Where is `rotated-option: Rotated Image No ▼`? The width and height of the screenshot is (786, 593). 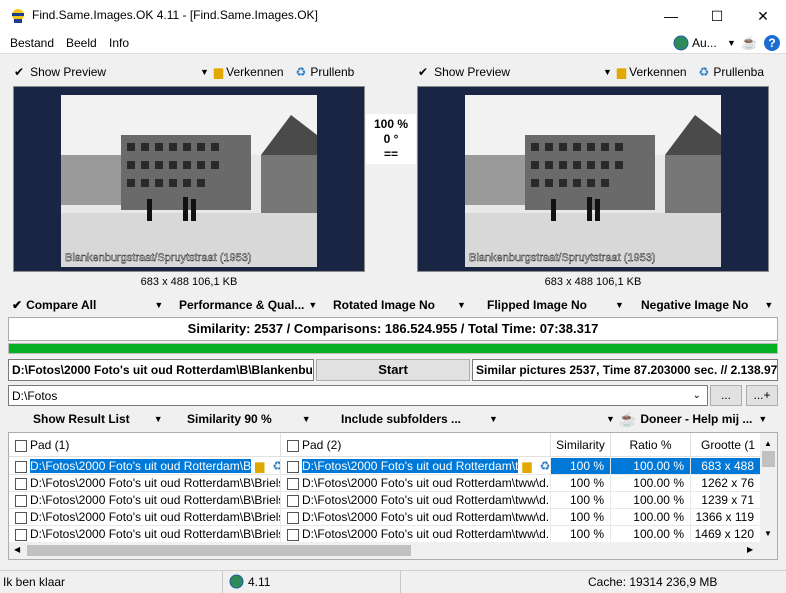 rotated-option: Rotated Image No ▼ is located at coordinates (399, 305).